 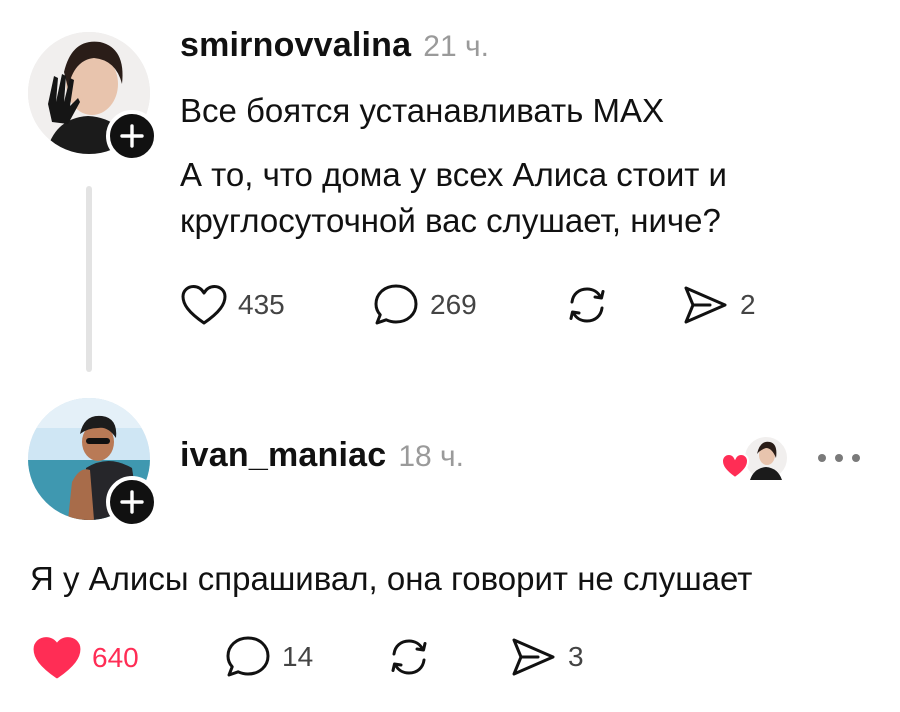 I want to click on post-header: smirnovvalina 21 ч., so click(x=334, y=45).